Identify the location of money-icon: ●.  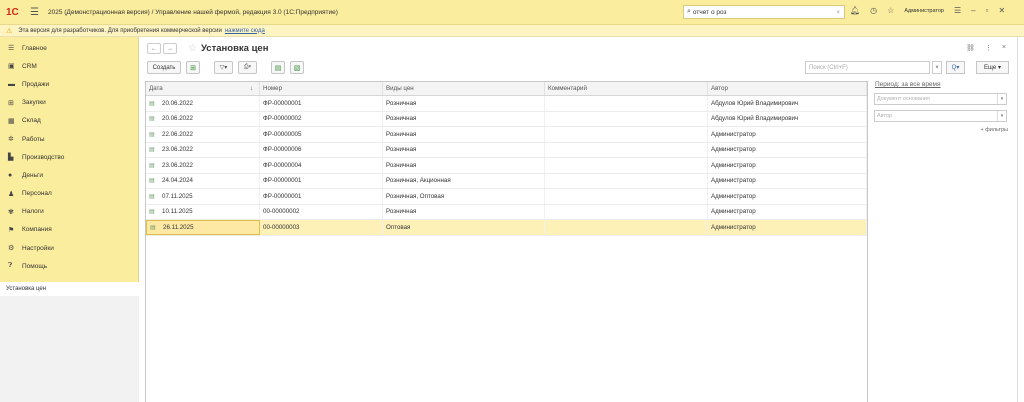
(10, 175).